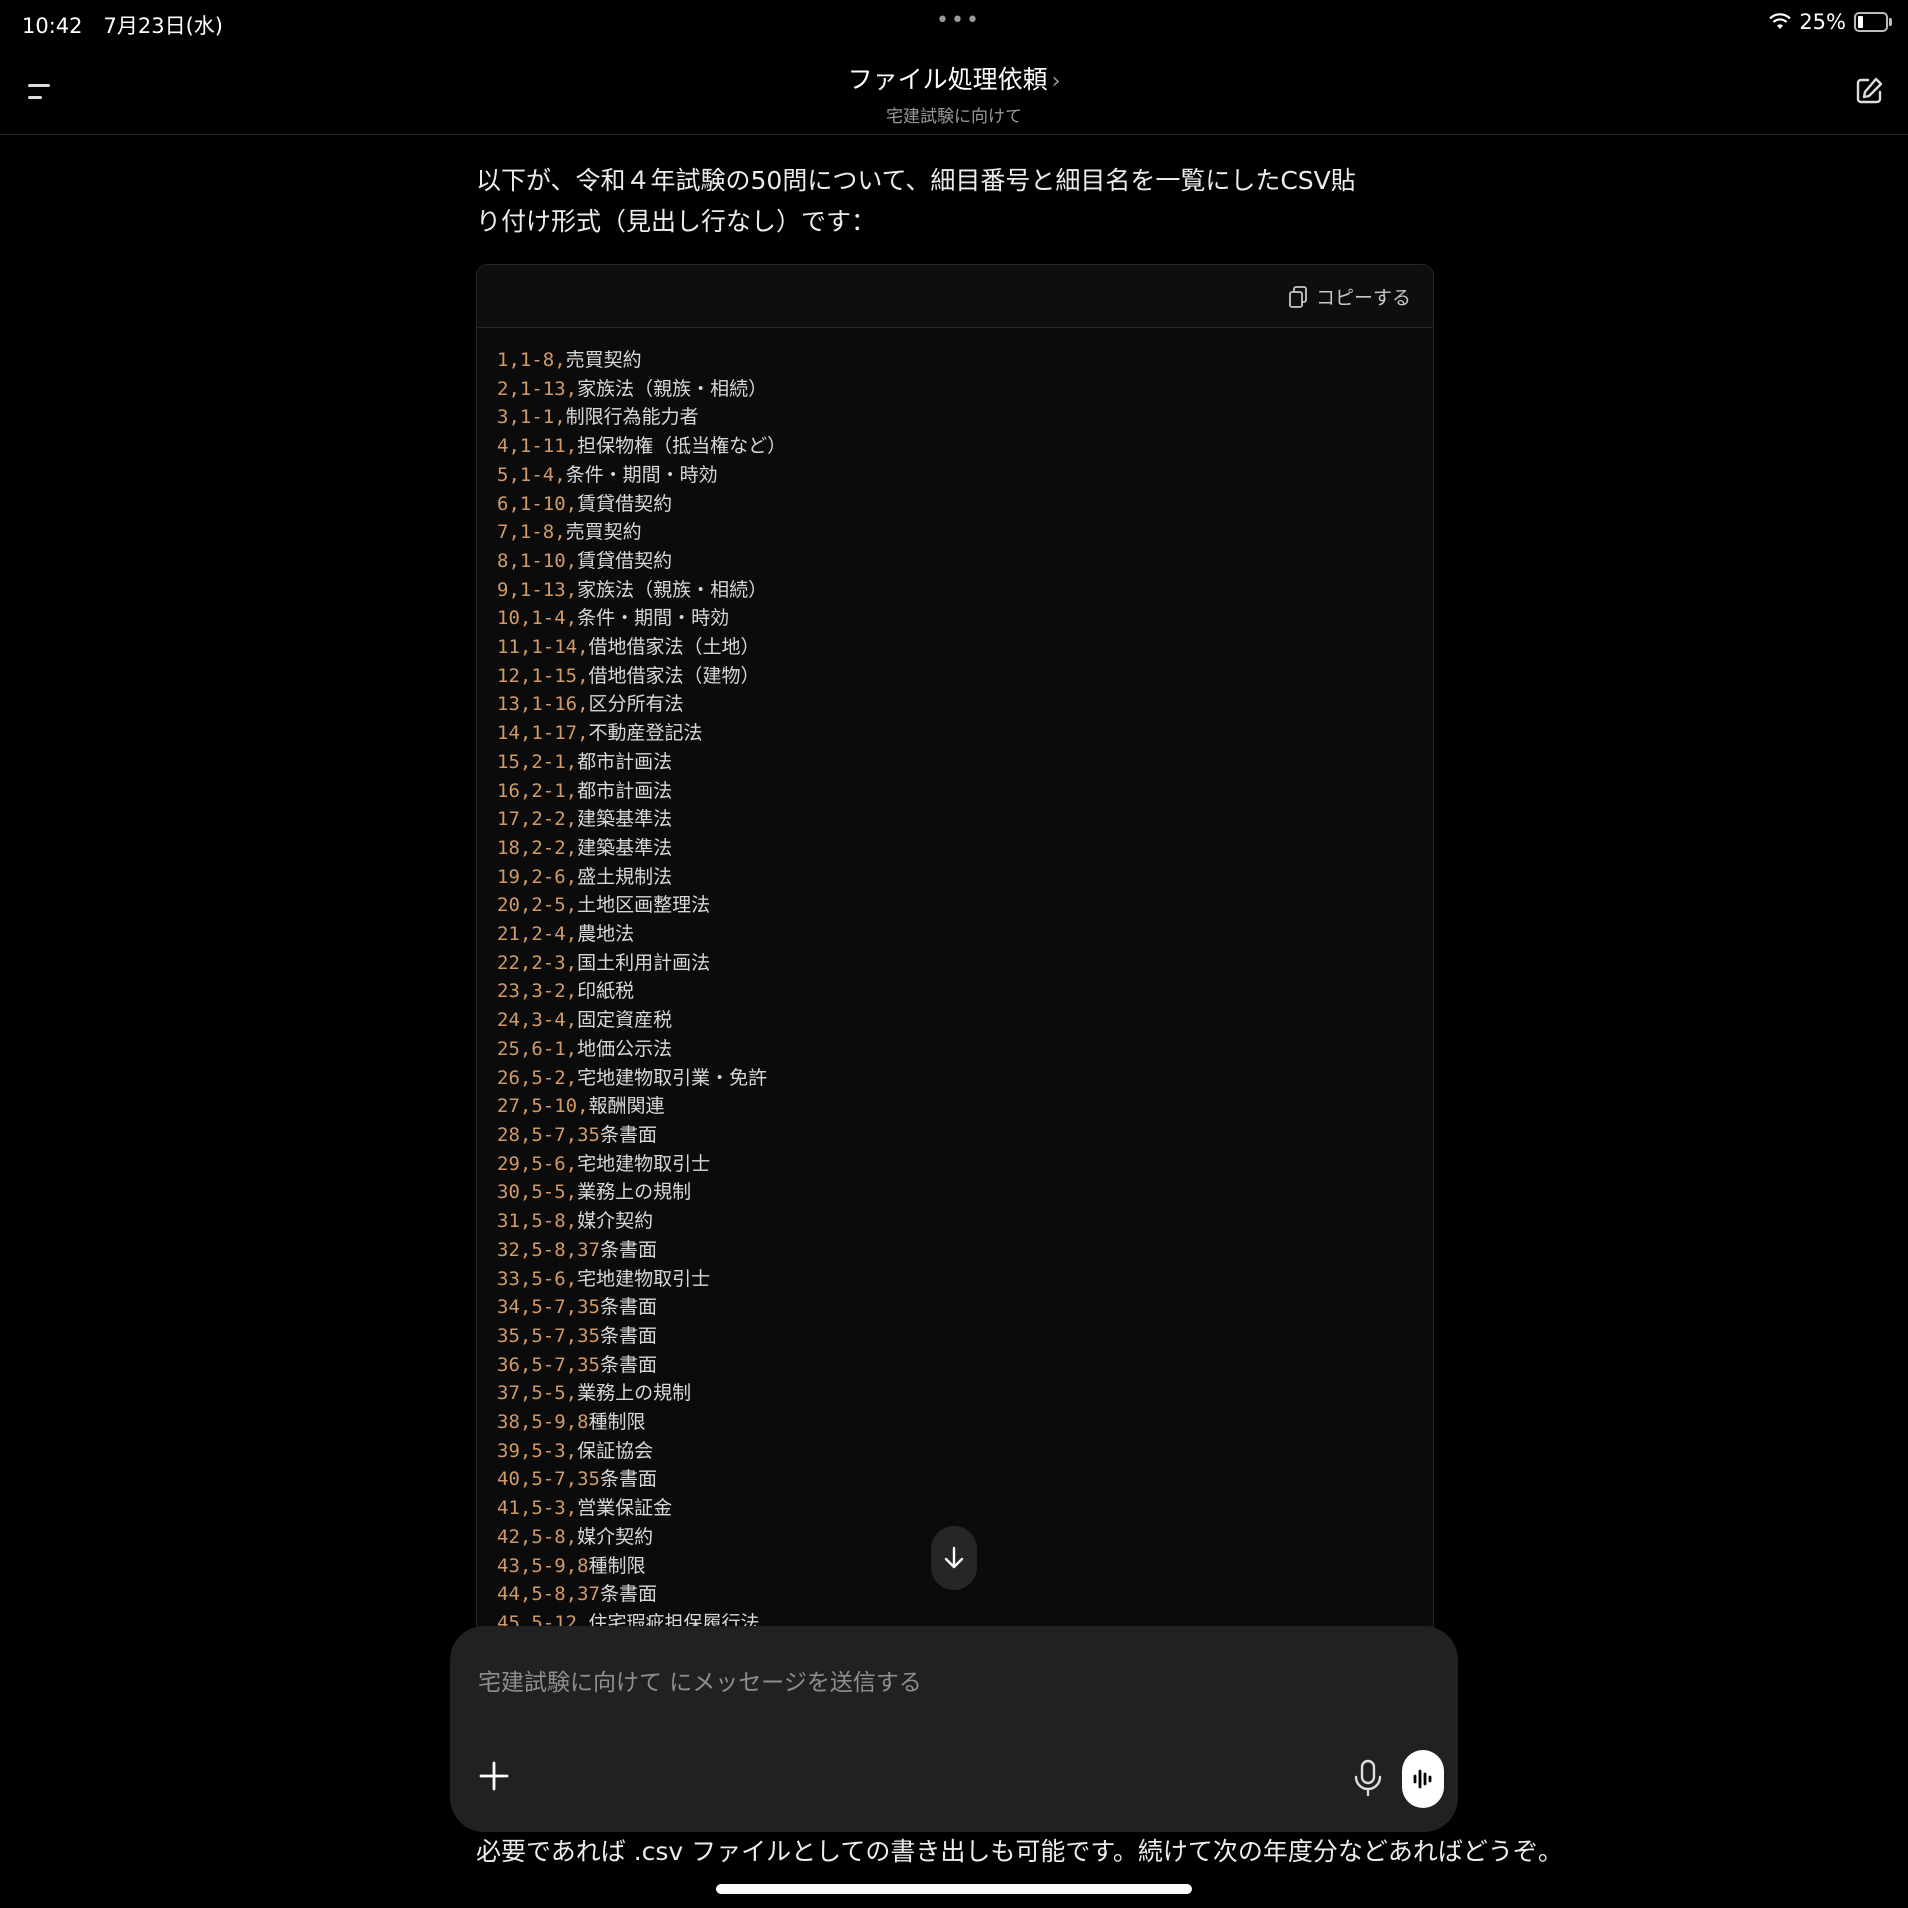 This screenshot has height=1908, width=1908. I want to click on code-line-key: 24,3-4,, so click(537, 1020).